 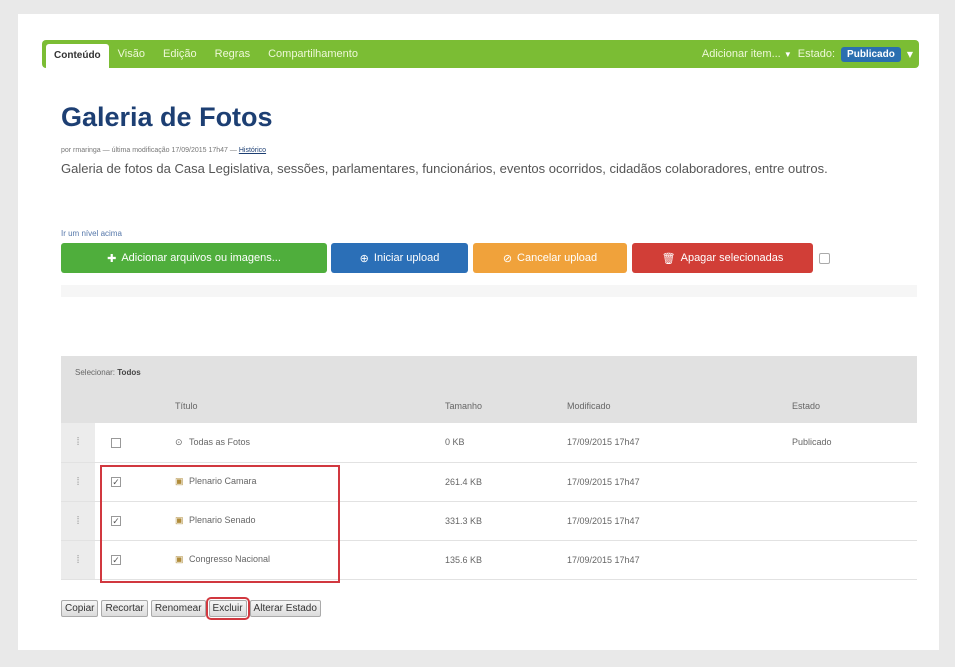 What do you see at coordinates (77, 56) in the screenshot?
I see `tab-conteudo: Conteúdo` at bounding box center [77, 56].